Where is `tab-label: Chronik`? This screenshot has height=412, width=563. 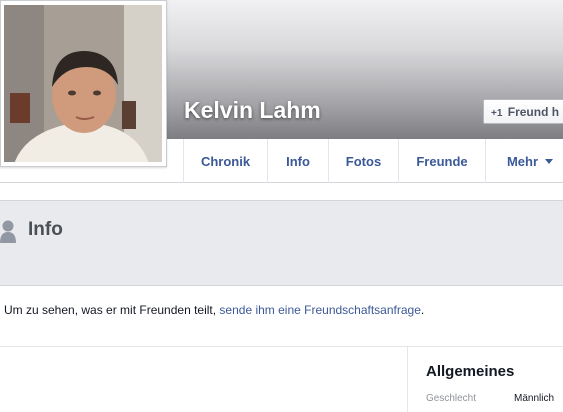
tab-label: Chronik is located at coordinates (225, 161).